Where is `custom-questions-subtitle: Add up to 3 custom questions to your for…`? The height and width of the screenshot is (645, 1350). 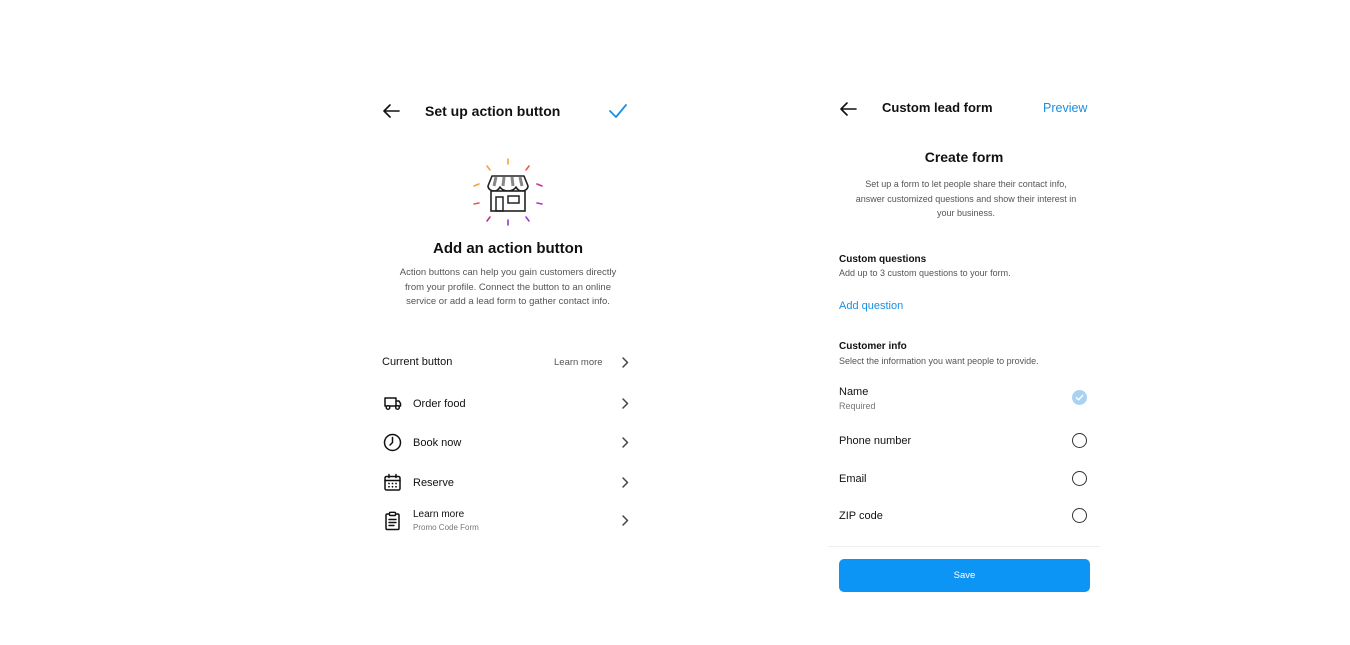
custom-questions-subtitle: Add up to 3 custom questions to your for… is located at coordinates (925, 273).